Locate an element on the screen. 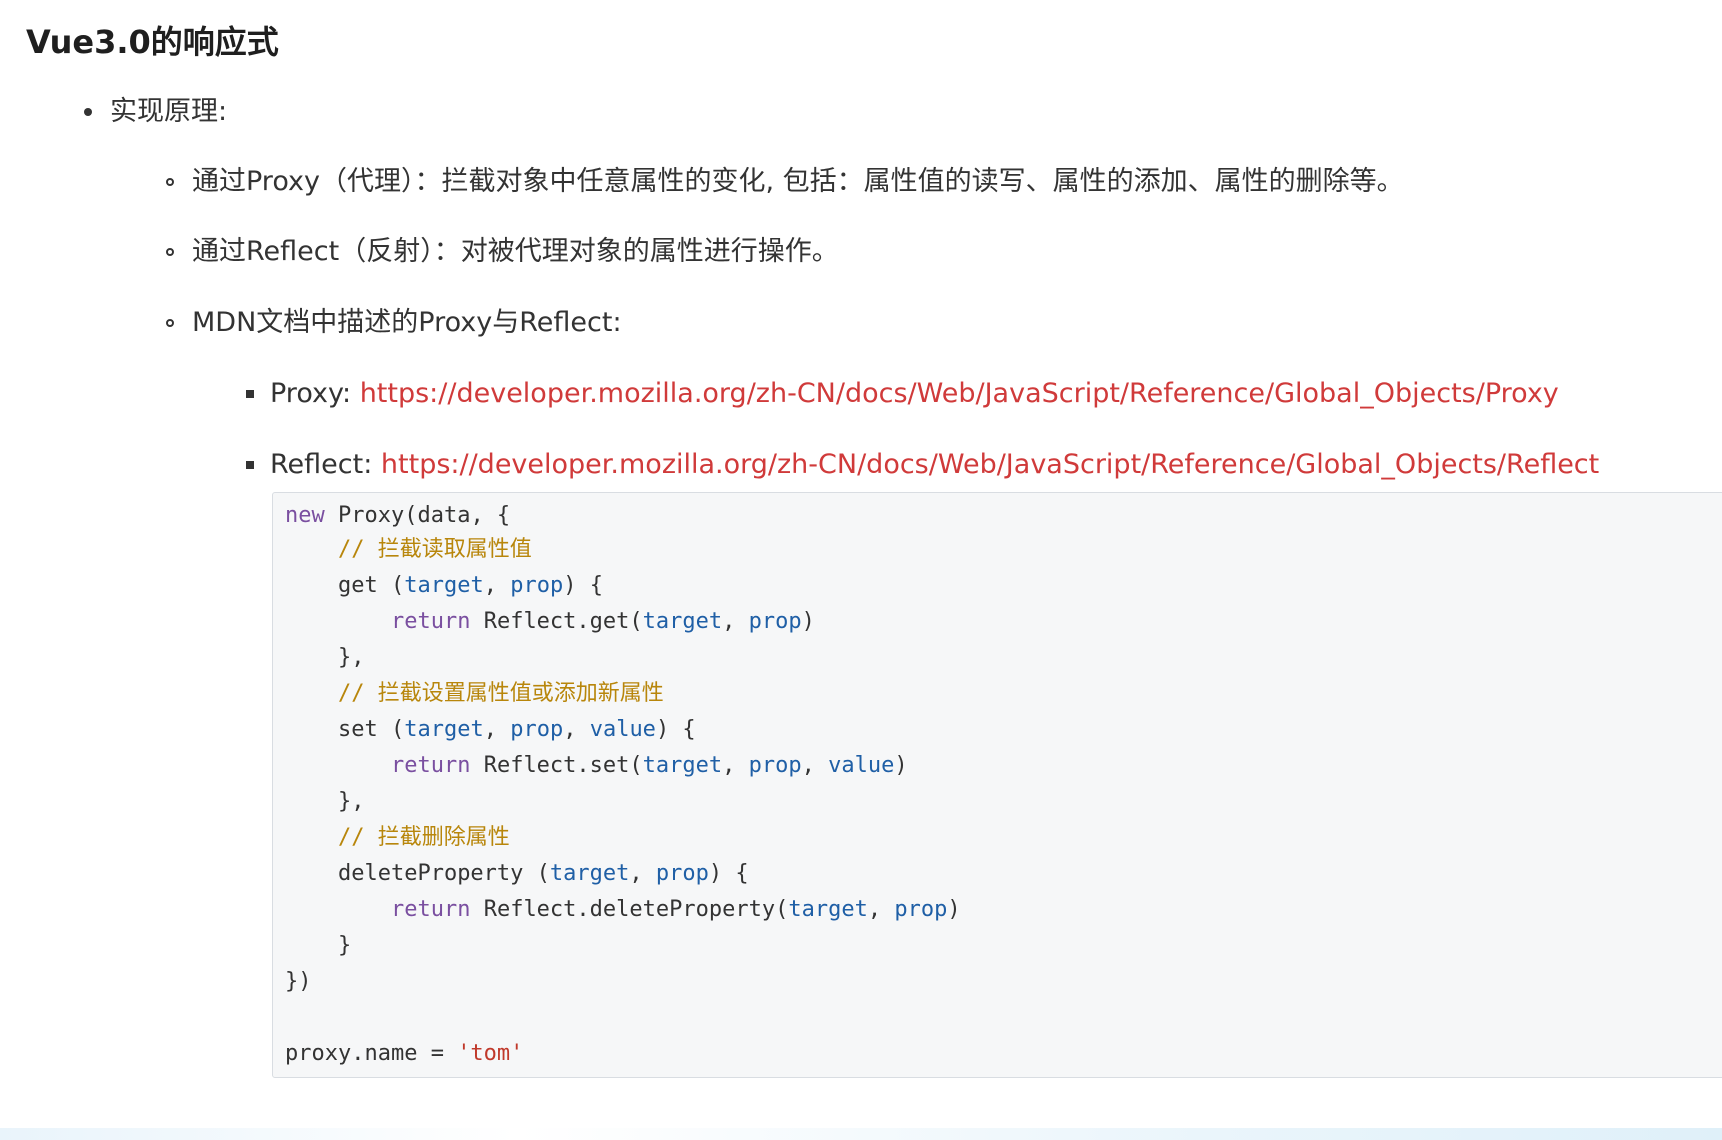 The image size is (1722, 1140). list-item-mdn: MDN文档中描述的Proxy与Reflect: is located at coordinates (407, 322).